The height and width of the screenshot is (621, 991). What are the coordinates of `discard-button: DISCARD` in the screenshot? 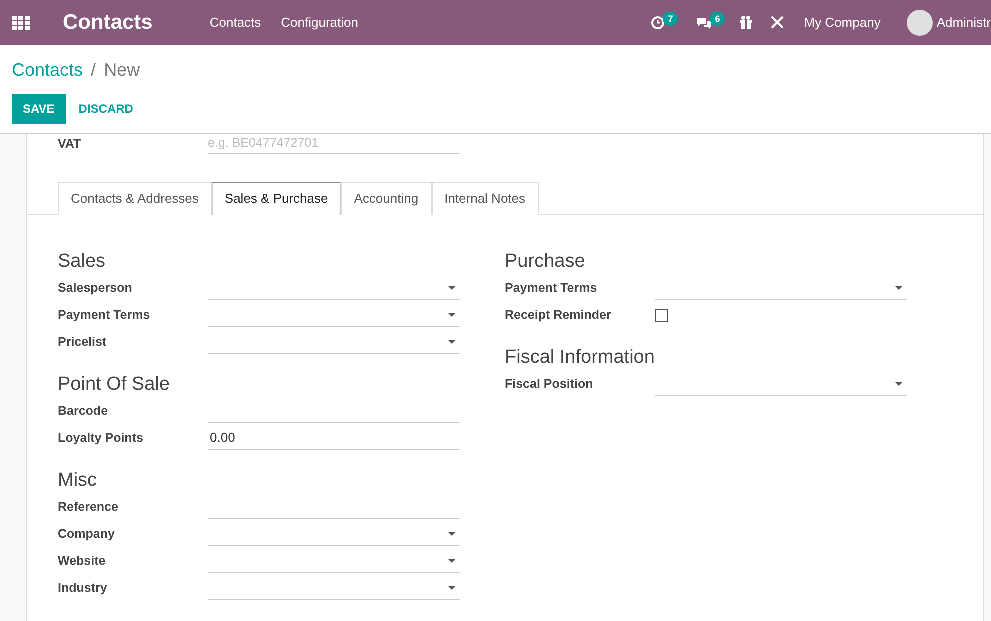 It's located at (106, 109).